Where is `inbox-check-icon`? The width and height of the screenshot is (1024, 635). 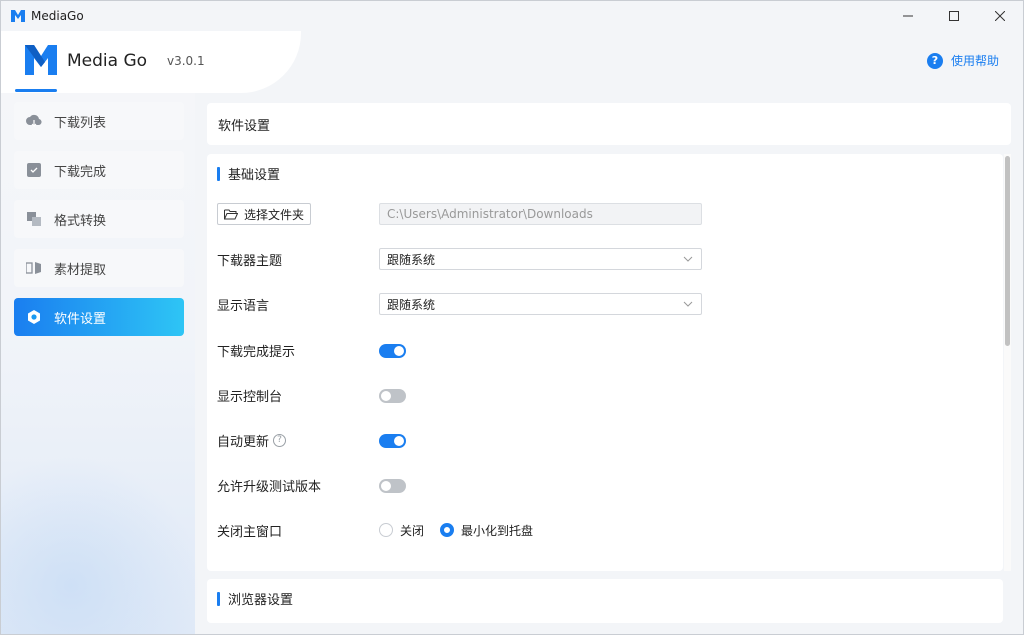
inbox-check-icon is located at coordinates (34, 170).